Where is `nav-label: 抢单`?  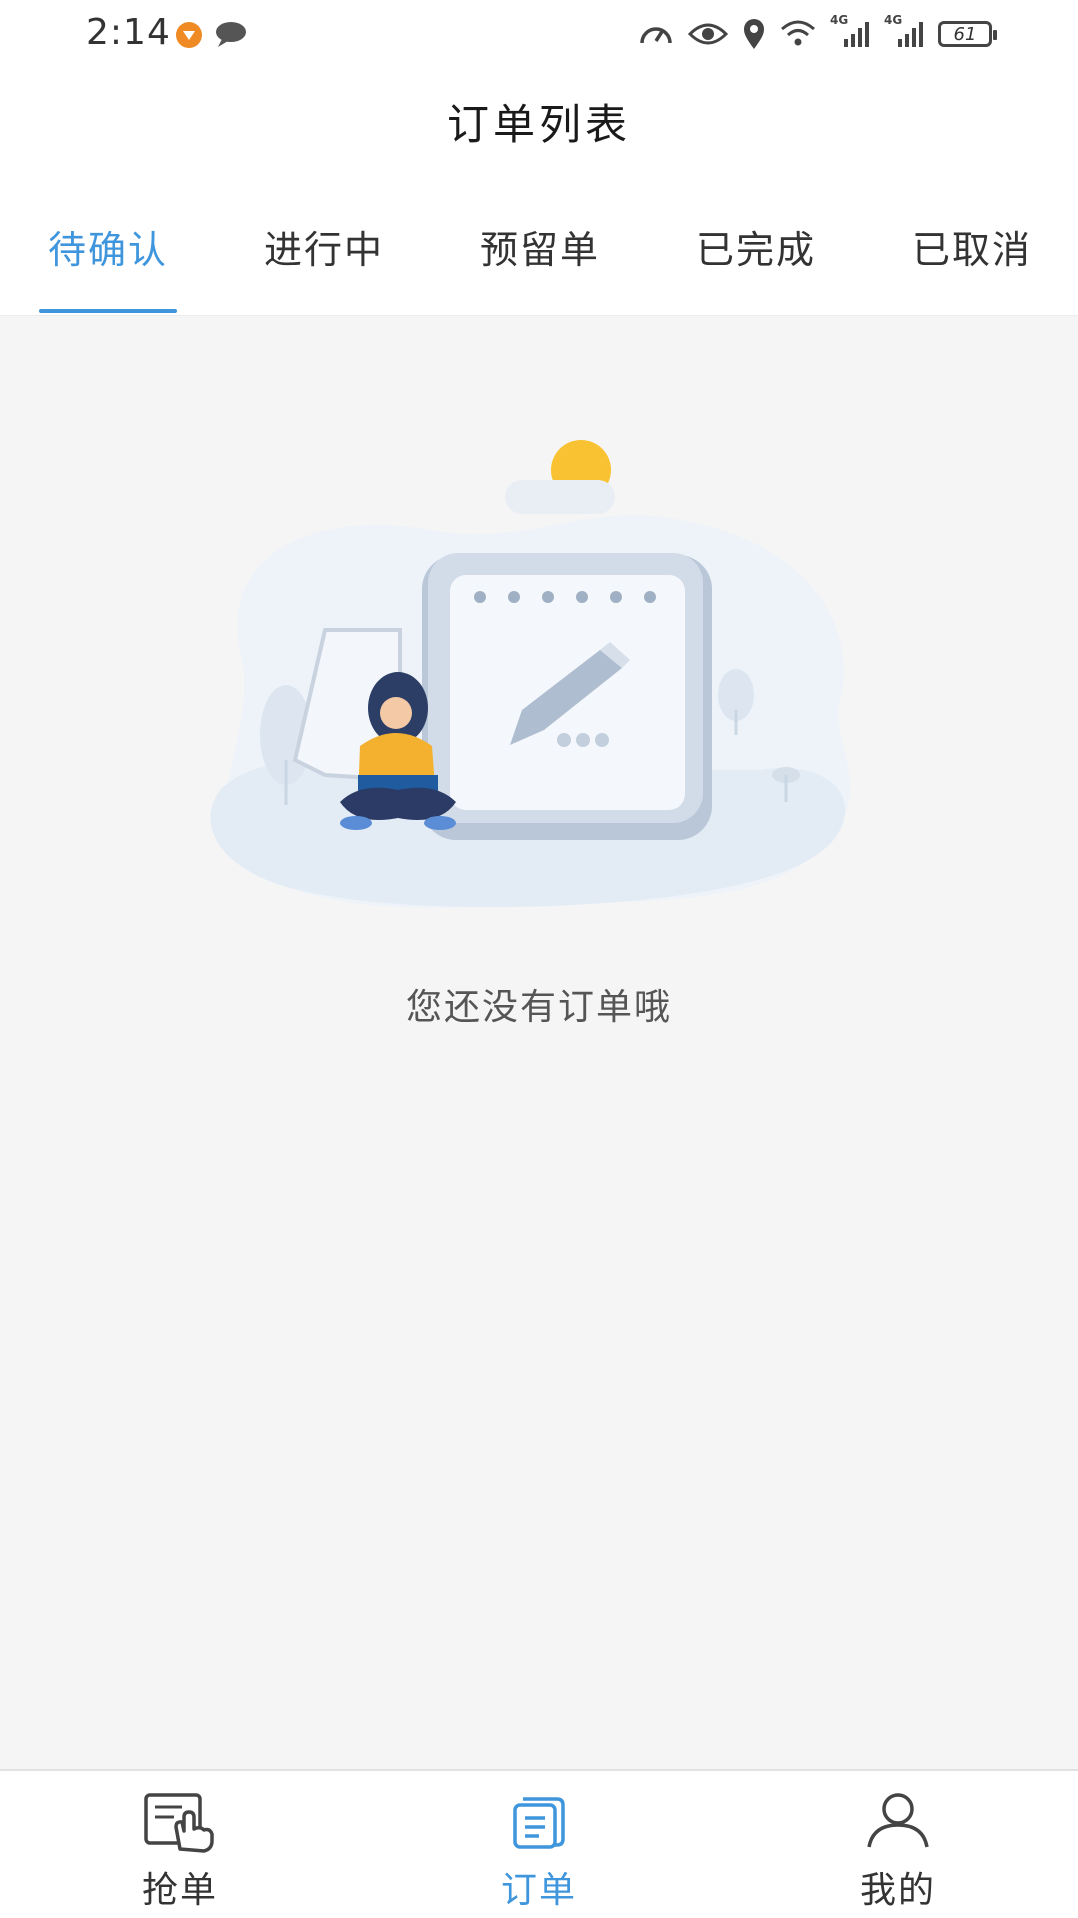 nav-label: 抢单 is located at coordinates (179, 1890).